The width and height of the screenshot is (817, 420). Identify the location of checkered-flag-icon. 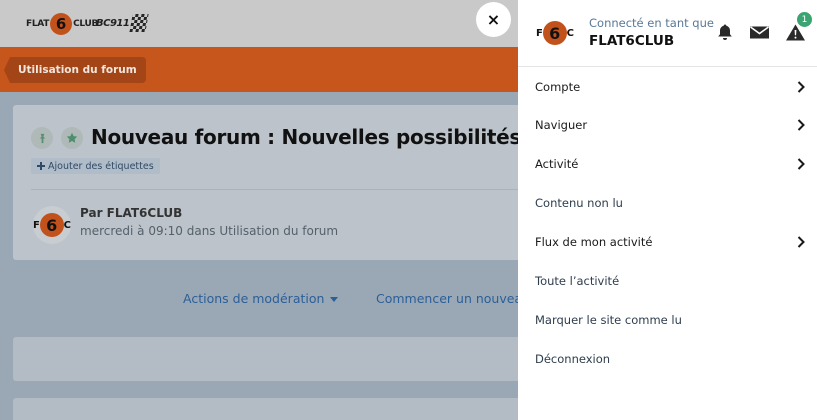
(139, 23).